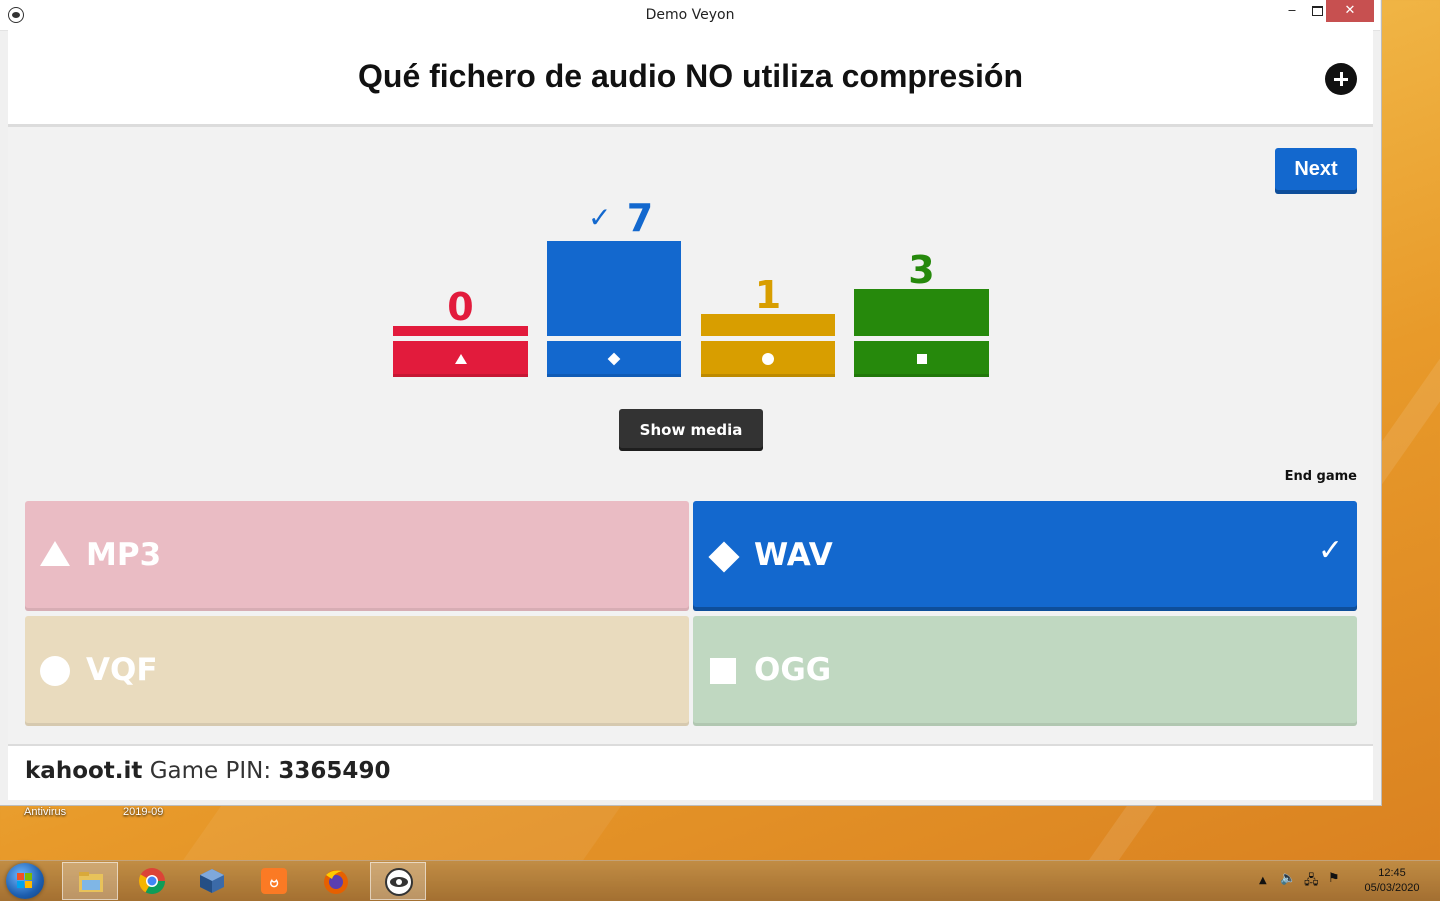  What do you see at coordinates (640, 218) in the screenshot?
I see `count-diamond: 7` at bounding box center [640, 218].